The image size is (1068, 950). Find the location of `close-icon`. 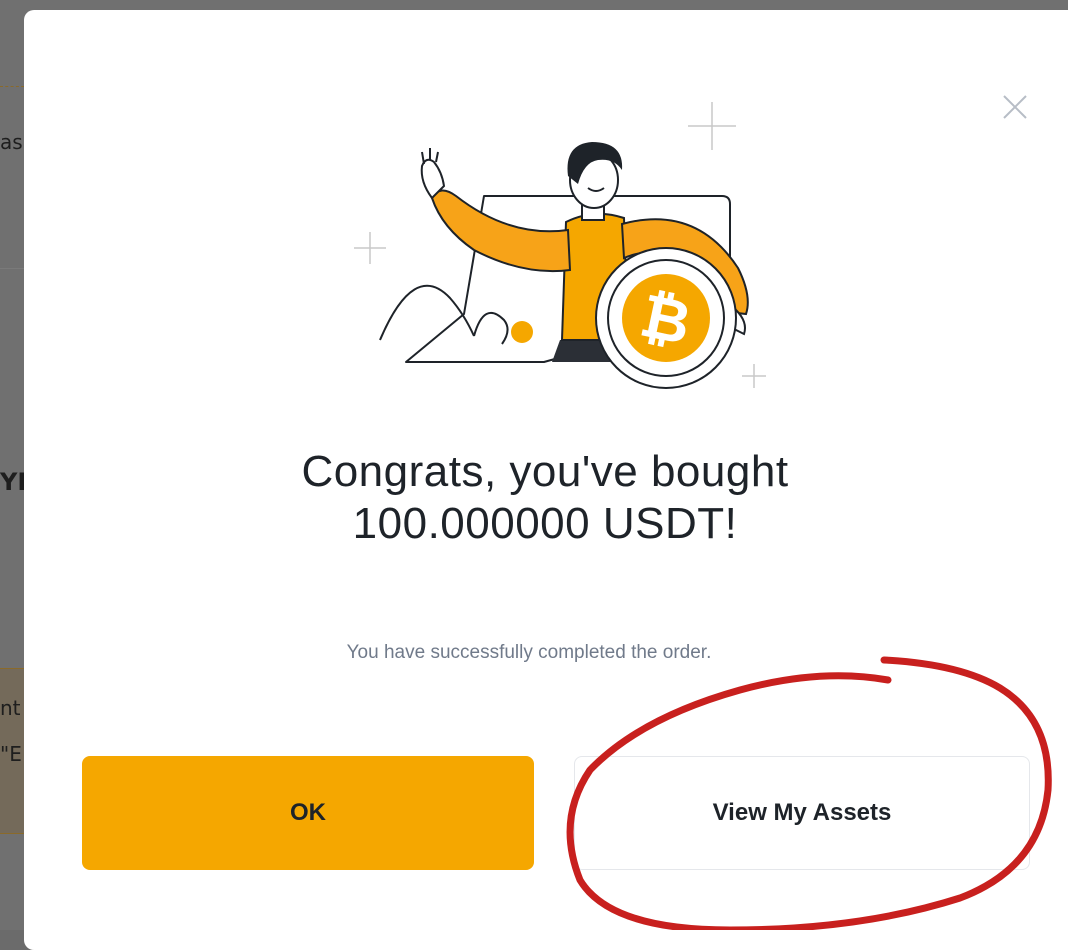

close-icon is located at coordinates (1015, 107).